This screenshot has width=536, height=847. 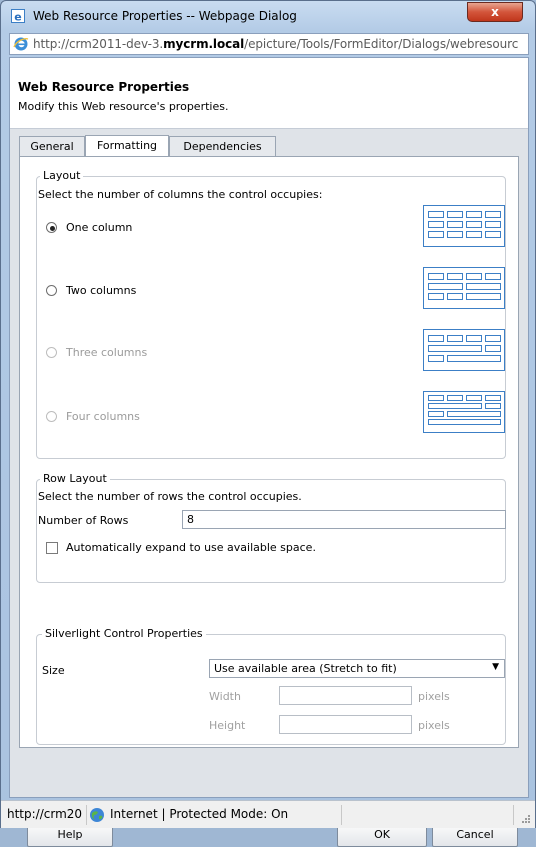 I want to click on radio-three-columns, so click(x=51, y=352).